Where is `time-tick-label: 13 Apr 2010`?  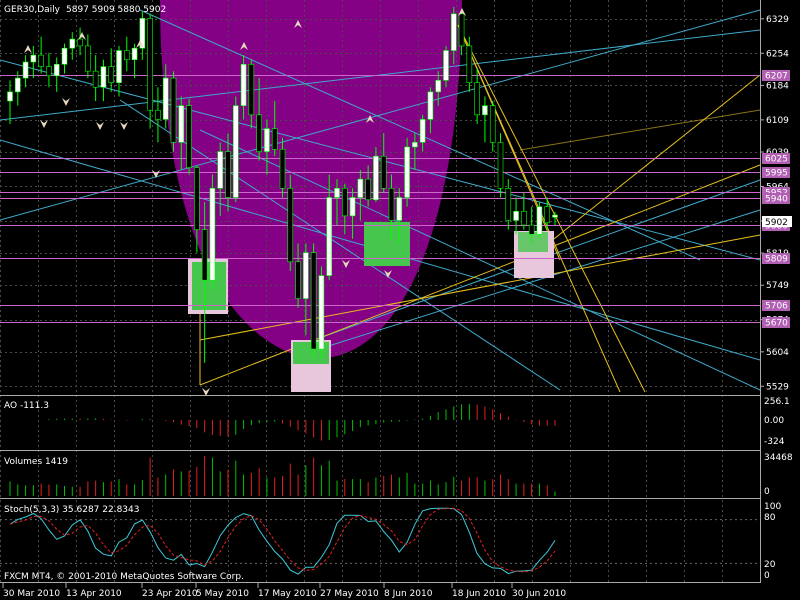
time-tick-label: 13 Apr 2010 is located at coordinates (94, 594).